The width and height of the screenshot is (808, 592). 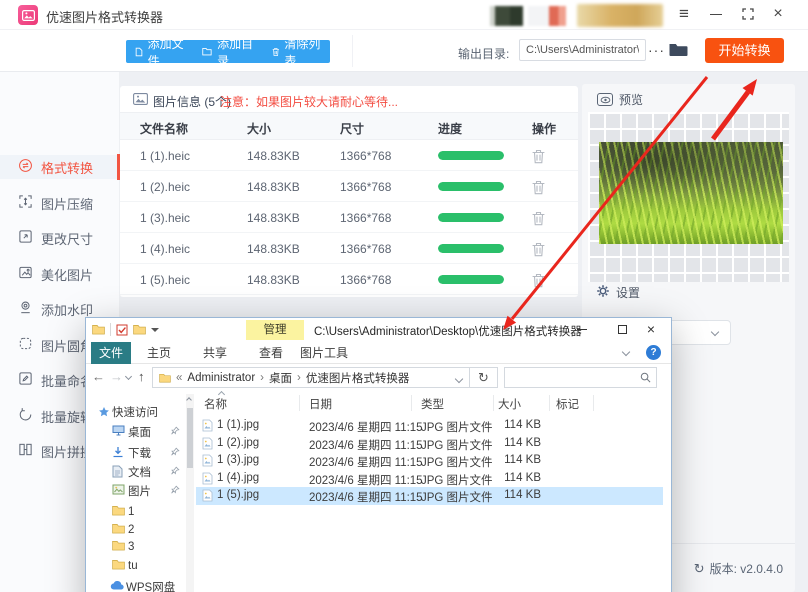 What do you see at coordinates (275, 330) in the screenshot?
I see `manage-tab: 管理` at bounding box center [275, 330].